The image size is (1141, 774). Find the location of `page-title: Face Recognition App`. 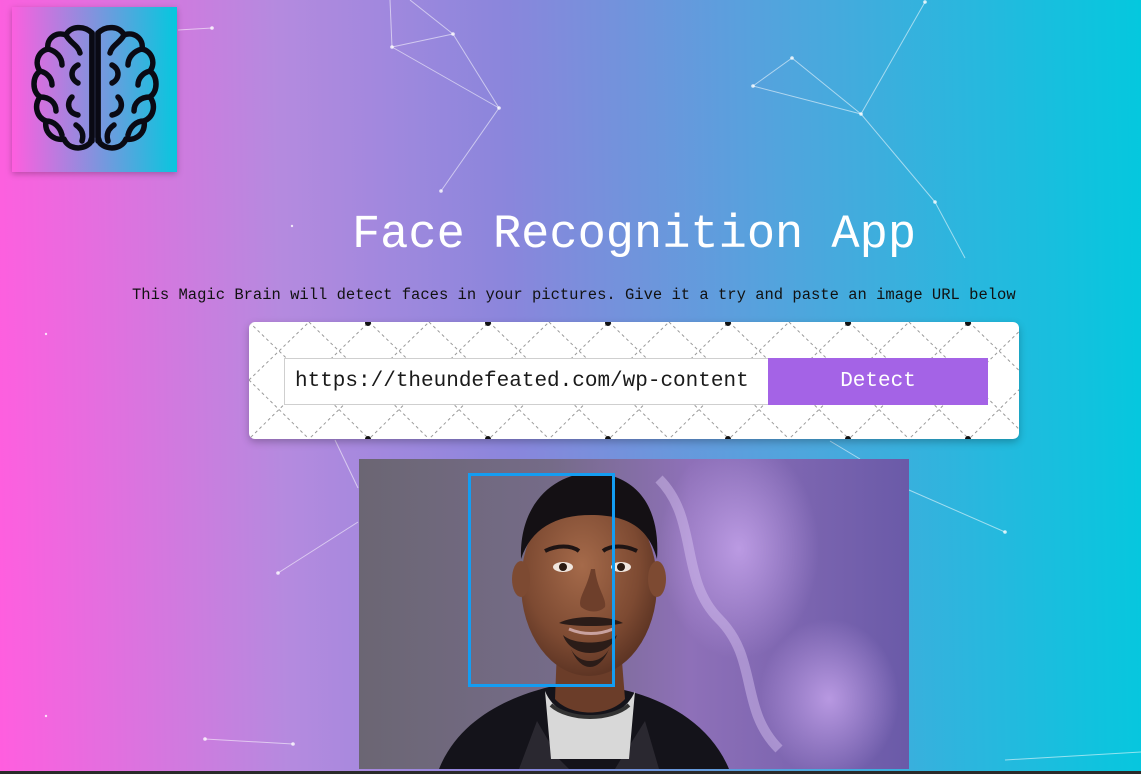

page-title: Face Recognition App is located at coordinates (634, 235).